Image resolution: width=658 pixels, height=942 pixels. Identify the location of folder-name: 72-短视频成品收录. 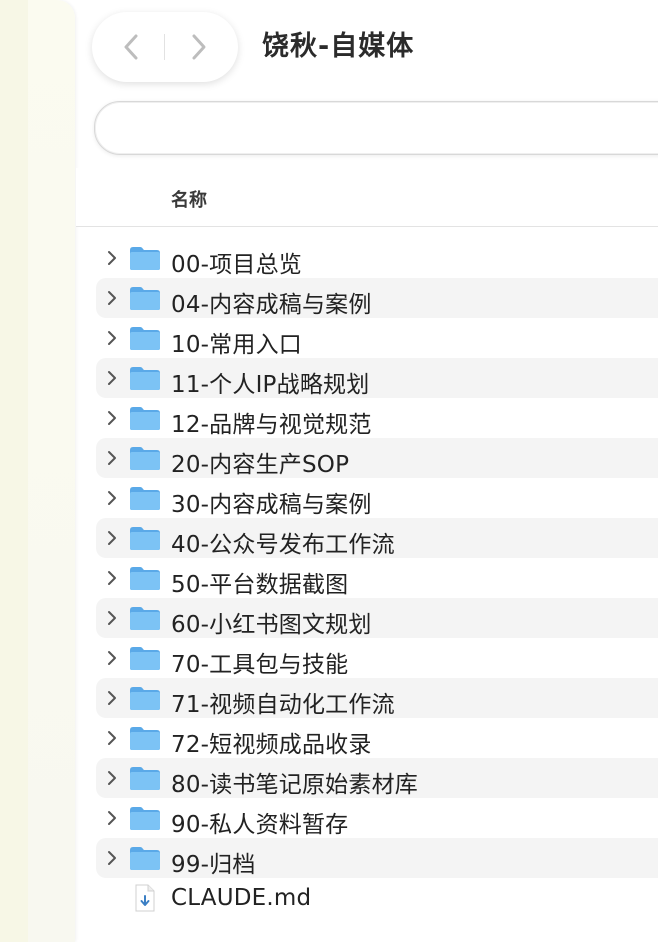
(271, 745).